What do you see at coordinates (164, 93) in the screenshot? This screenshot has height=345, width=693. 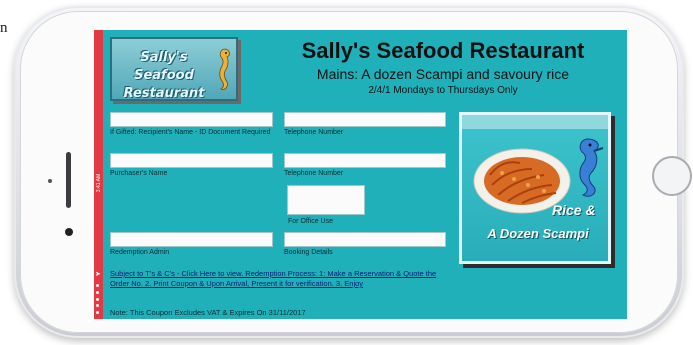 I see `logo-line-2: Restaurant` at bounding box center [164, 93].